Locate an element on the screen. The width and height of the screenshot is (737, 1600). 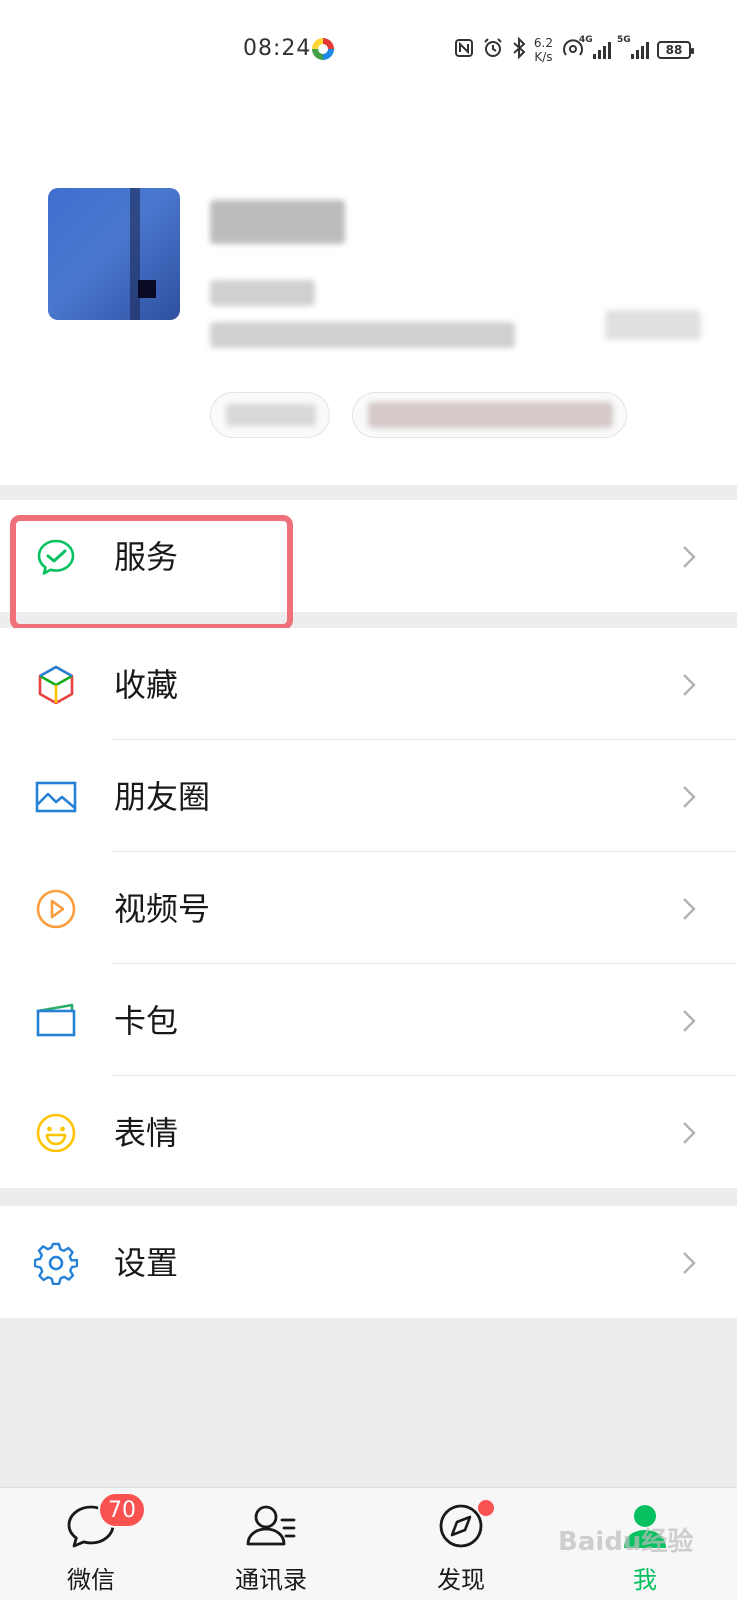
channels-icon is located at coordinates (56, 909).